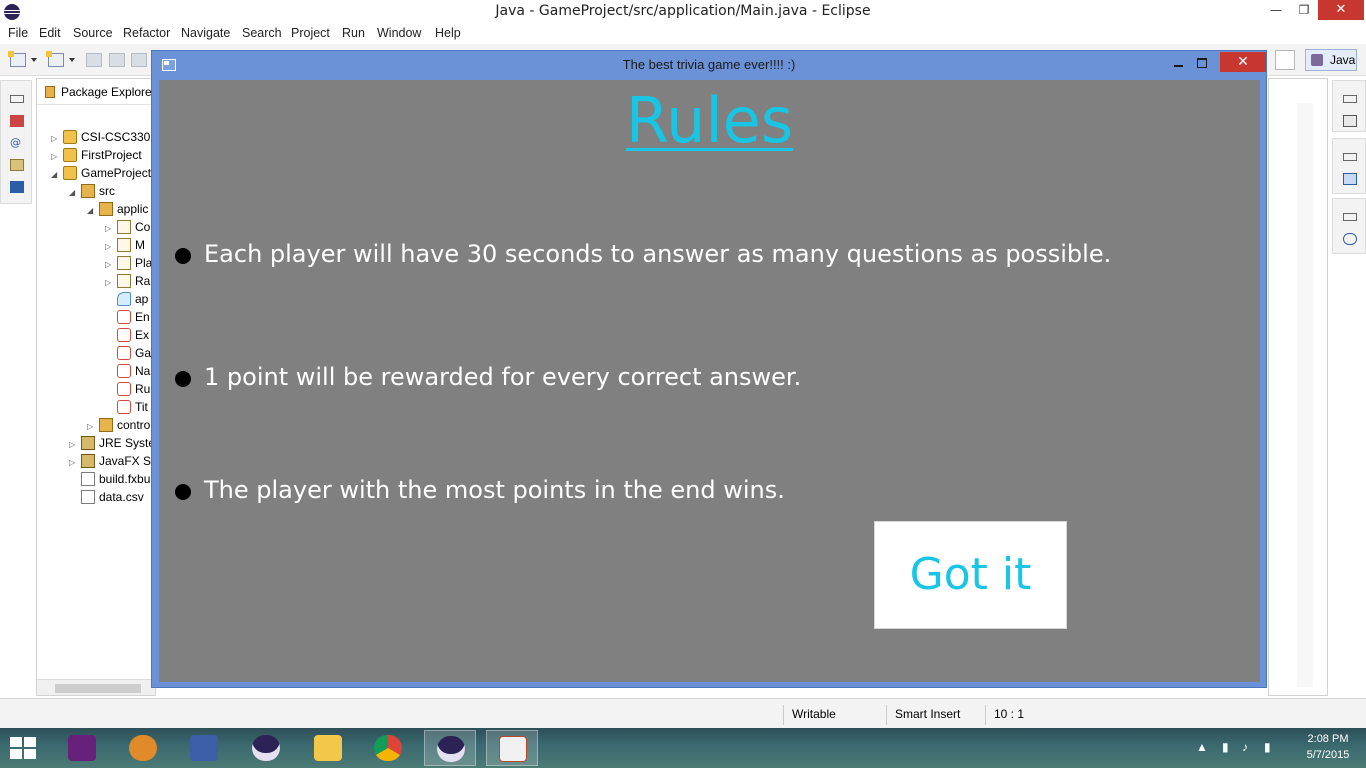  I want to click on clock-date: 5/7/2015, so click(1328, 758).